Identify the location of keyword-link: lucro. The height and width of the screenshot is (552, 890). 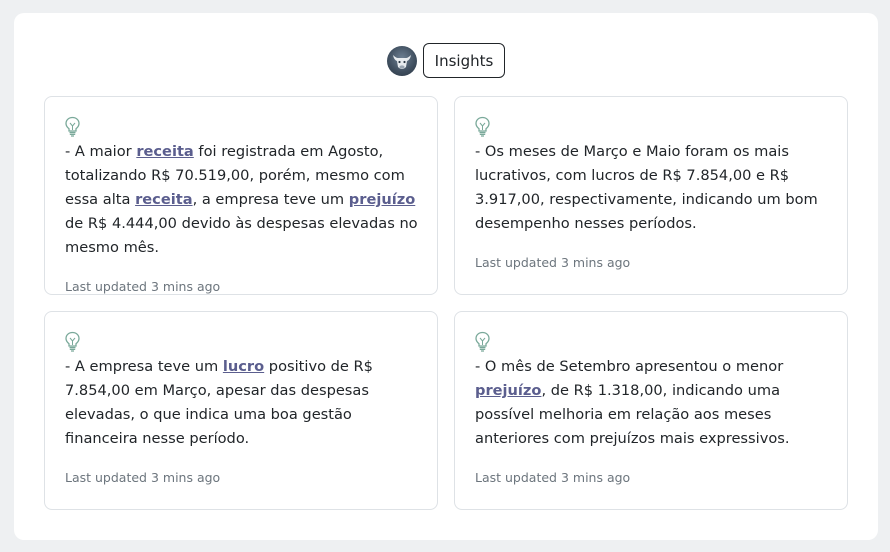
(243, 366).